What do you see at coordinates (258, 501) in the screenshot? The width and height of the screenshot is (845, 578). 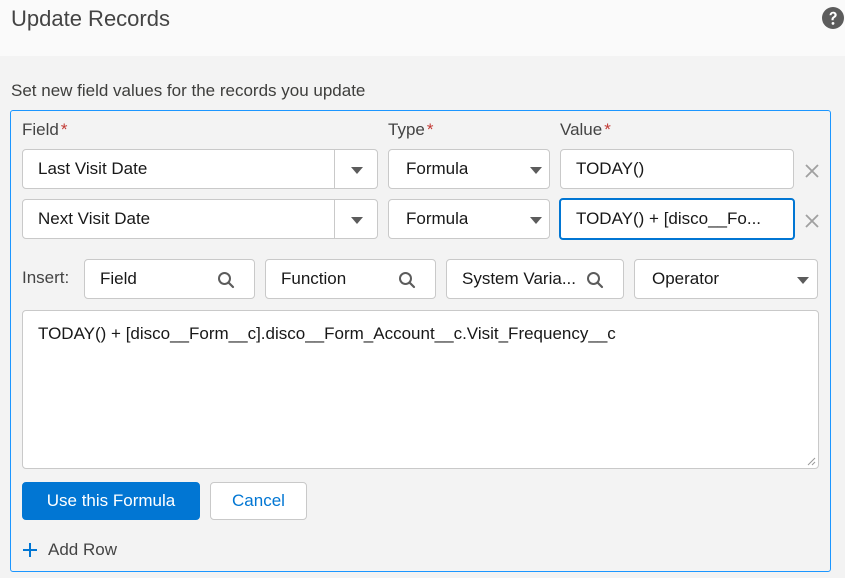 I see `cancel-button: Cancel` at bounding box center [258, 501].